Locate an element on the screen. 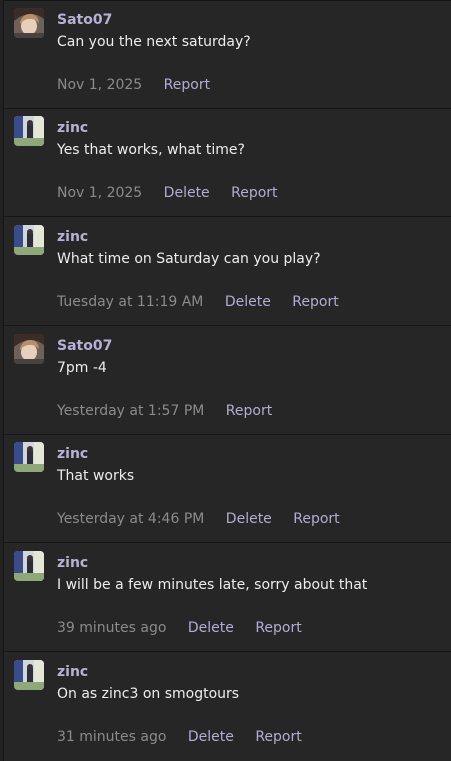  message-meta: Yesterday at 1:57 PM Report is located at coordinates (173, 411).